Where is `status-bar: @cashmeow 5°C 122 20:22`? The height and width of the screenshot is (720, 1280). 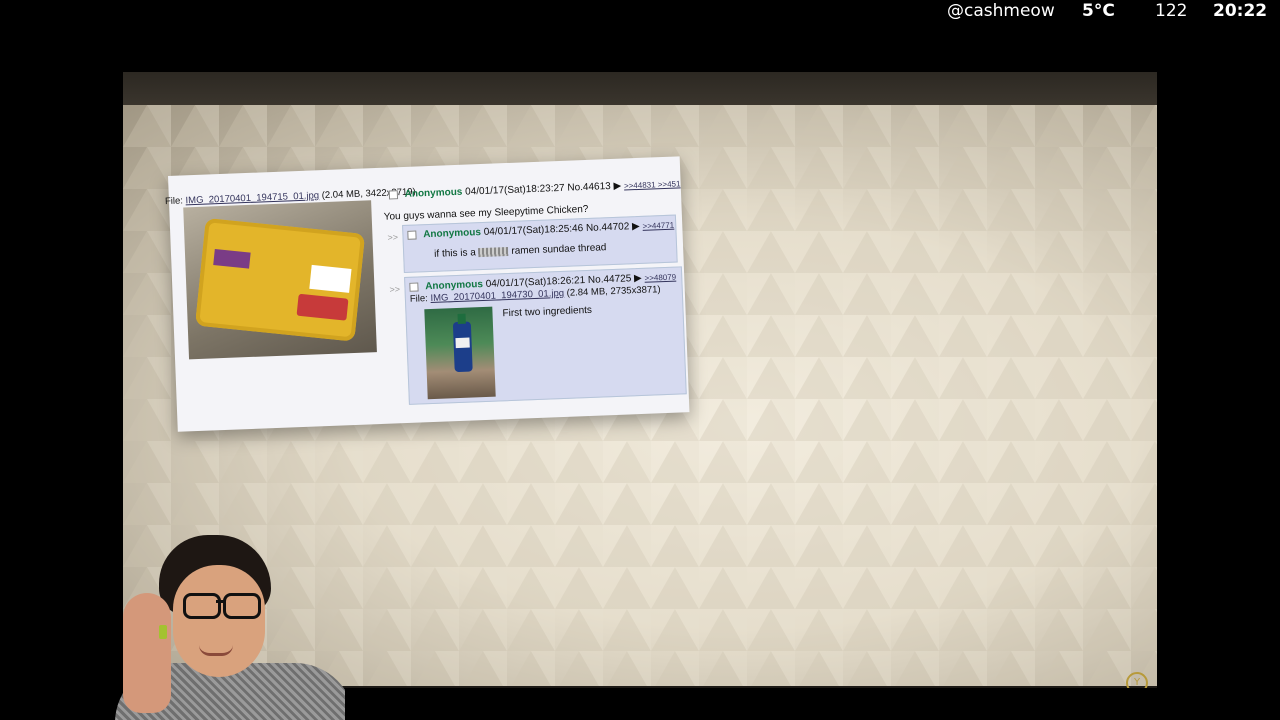 status-bar: @cashmeow 5°C 122 20:22 is located at coordinates (640, 12).